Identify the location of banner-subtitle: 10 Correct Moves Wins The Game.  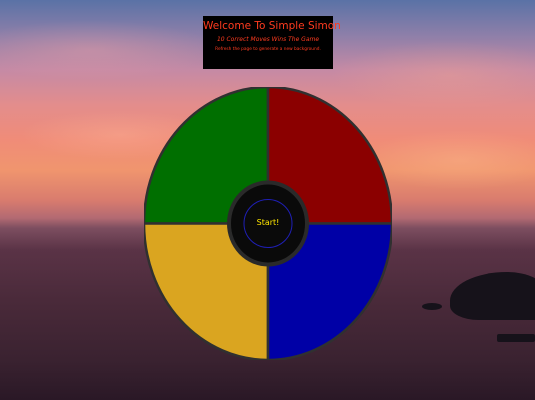
(268, 39).